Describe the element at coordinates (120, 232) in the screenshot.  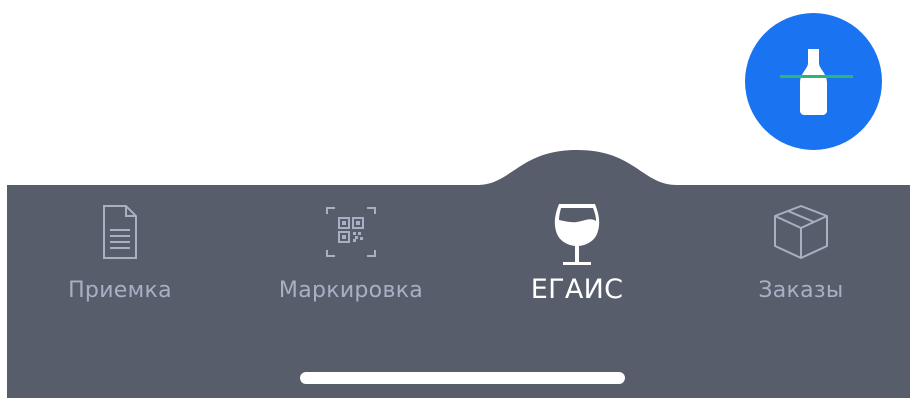
I see `document-icon` at that location.